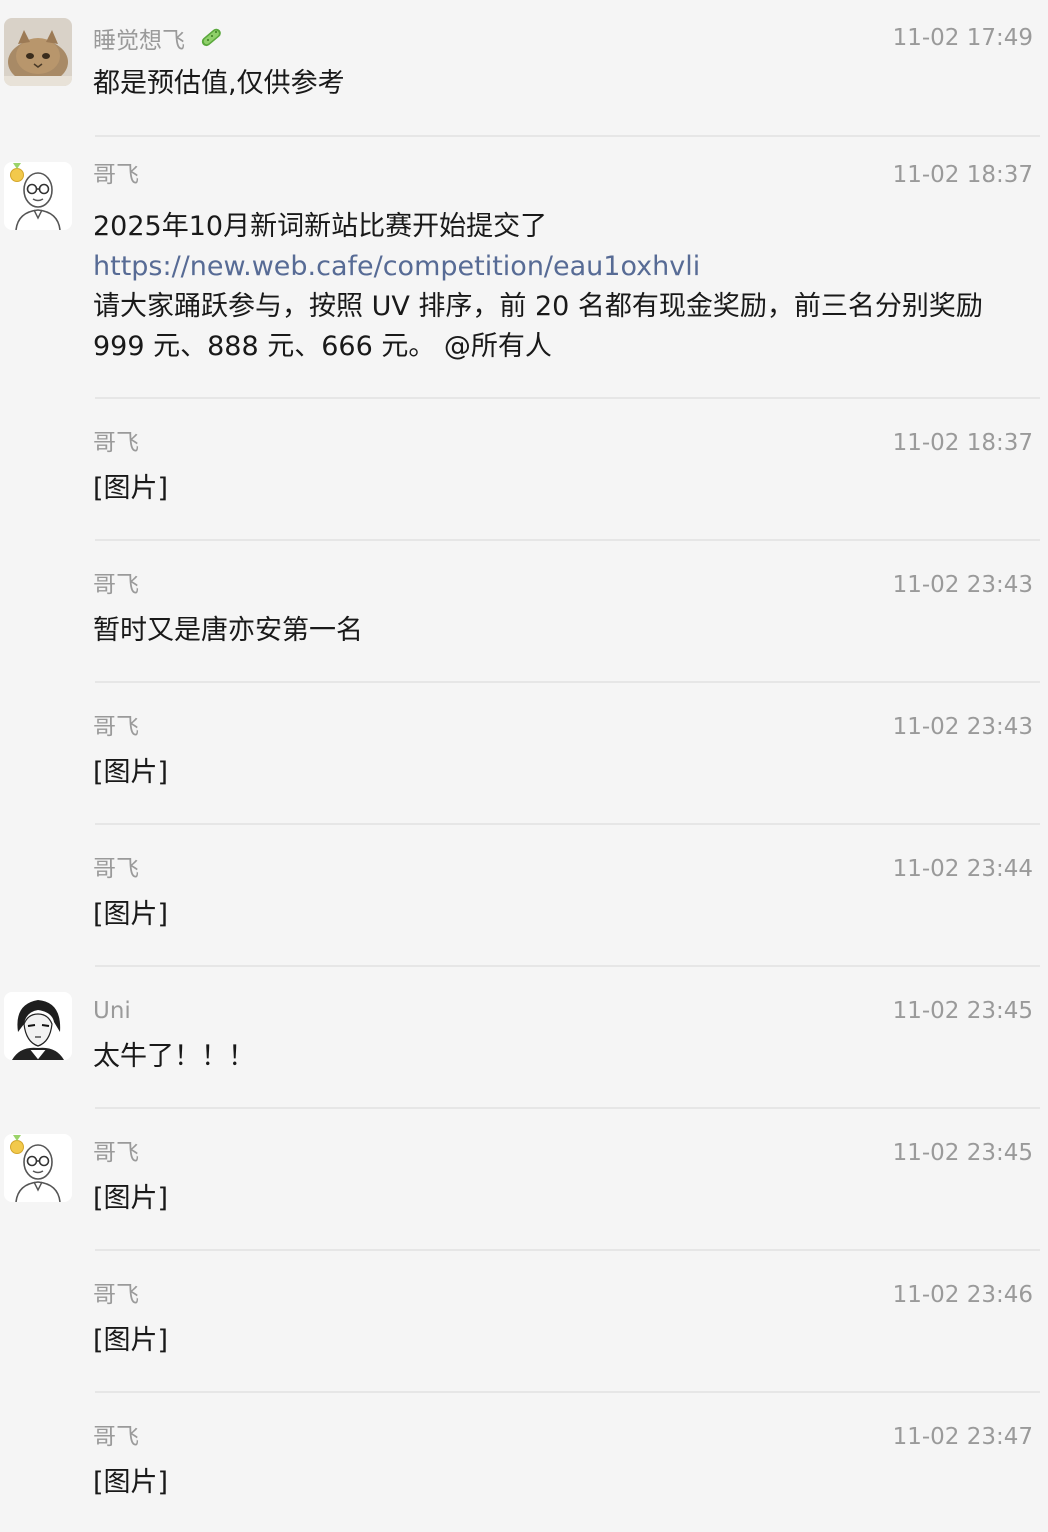  Describe the element at coordinates (962, 1295) in the screenshot. I see `message-time: 11-02 23:46` at that location.